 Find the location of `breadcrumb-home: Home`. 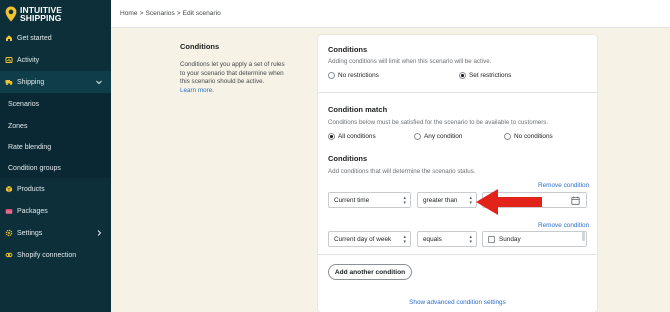

breadcrumb-home: Home is located at coordinates (129, 13).